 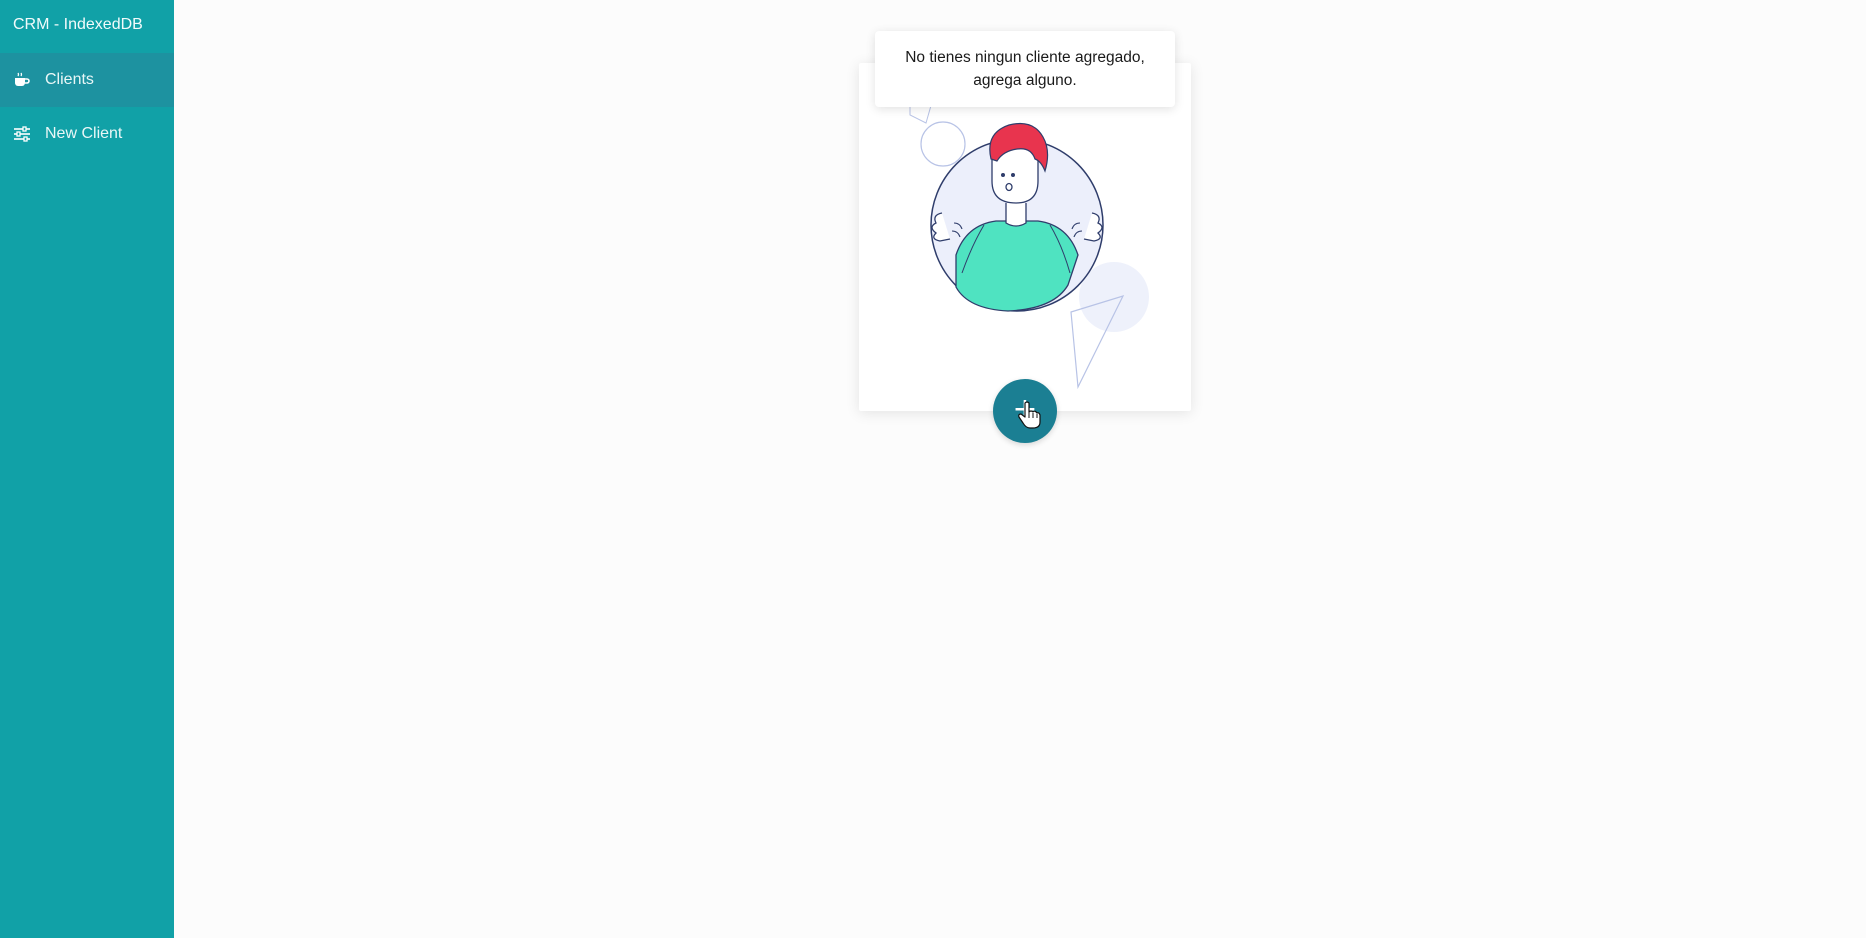 What do you see at coordinates (1029, 242) in the screenshot?
I see `empty-state-illustration` at bounding box center [1029, 242].